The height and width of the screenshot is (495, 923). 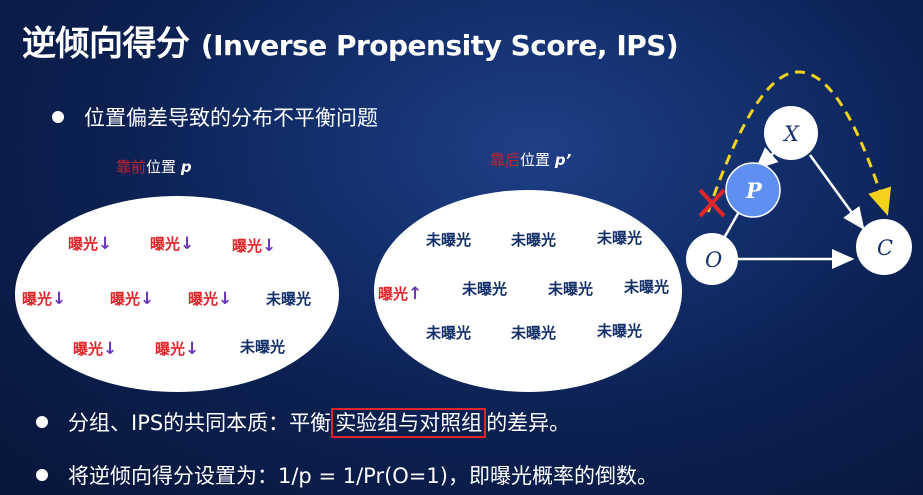 I want to click on exposed-item: 曝光↑, so click(x=400, y=293).